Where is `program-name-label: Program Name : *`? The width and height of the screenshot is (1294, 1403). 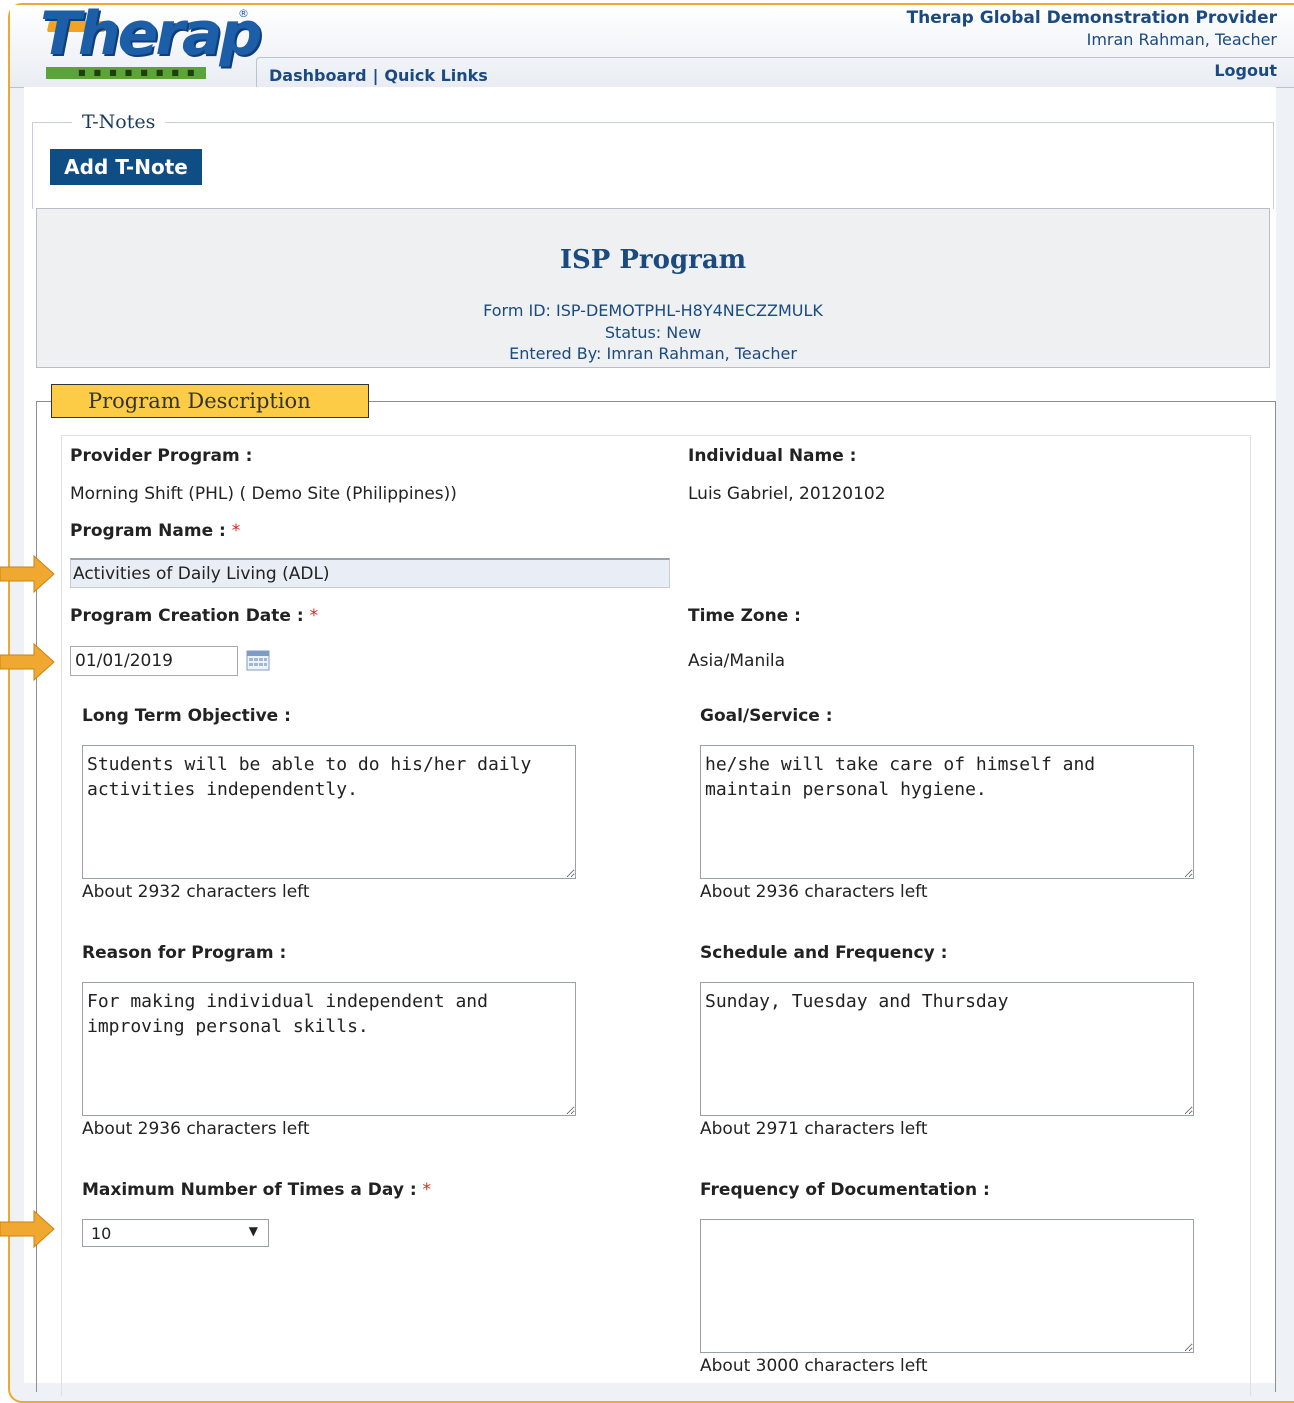
program-name-label: Program Name : * is located at coordinates (155, 531).